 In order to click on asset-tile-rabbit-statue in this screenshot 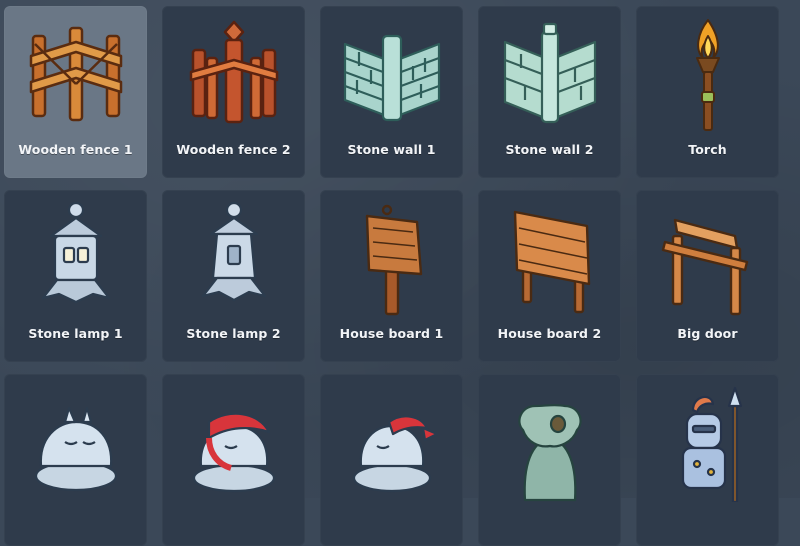, I will do `click(549, 460)`.